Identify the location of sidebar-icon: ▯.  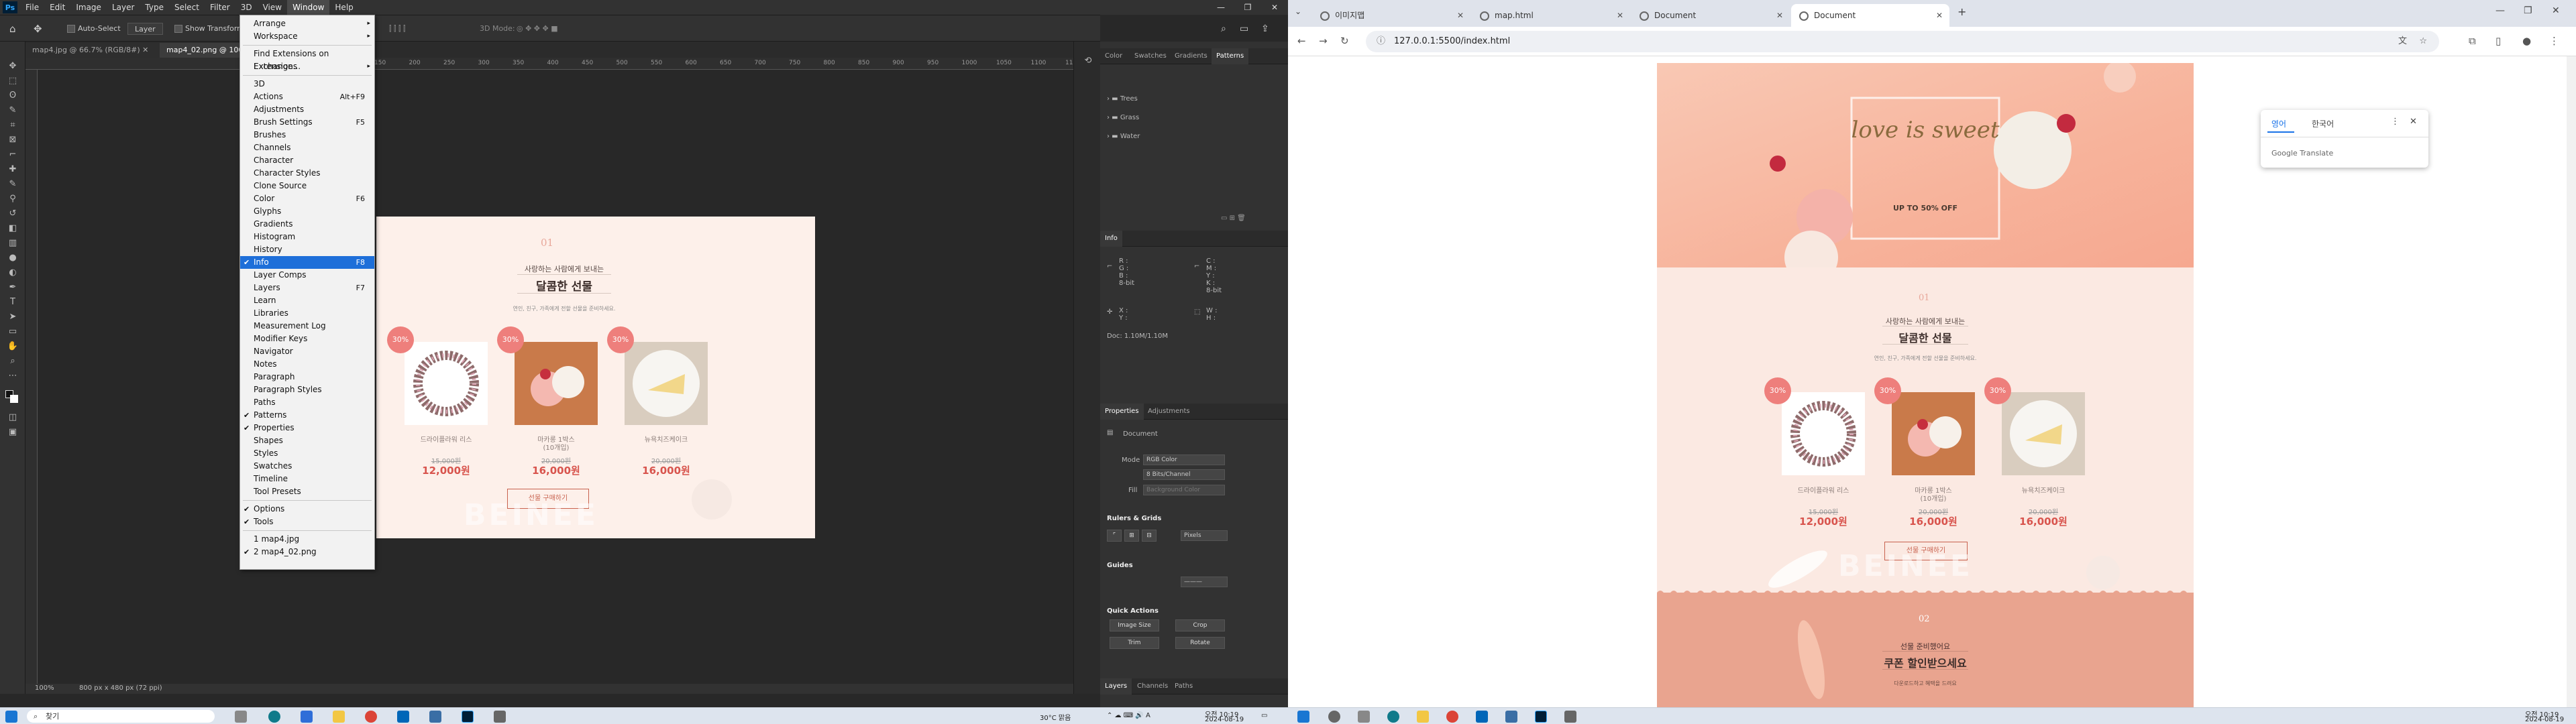
(2498, 41).